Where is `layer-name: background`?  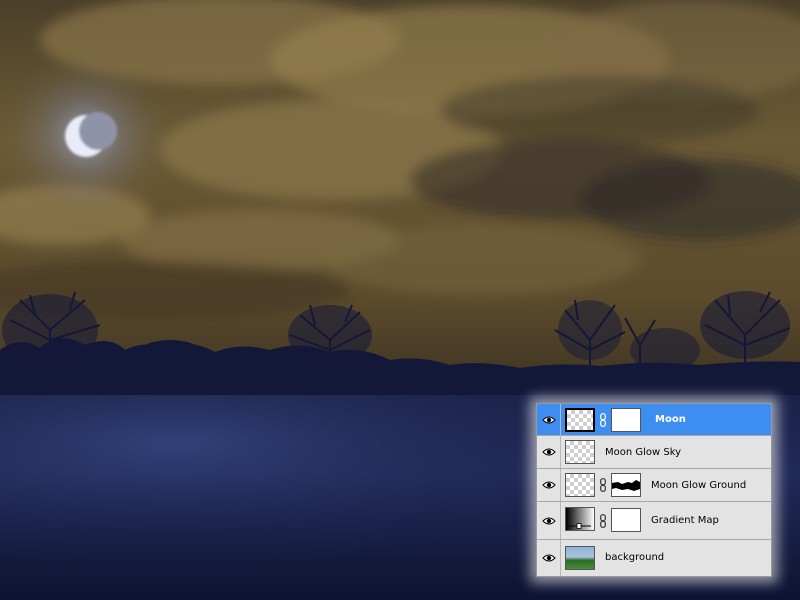 layer-name: background is located at coordinates (634, 558).